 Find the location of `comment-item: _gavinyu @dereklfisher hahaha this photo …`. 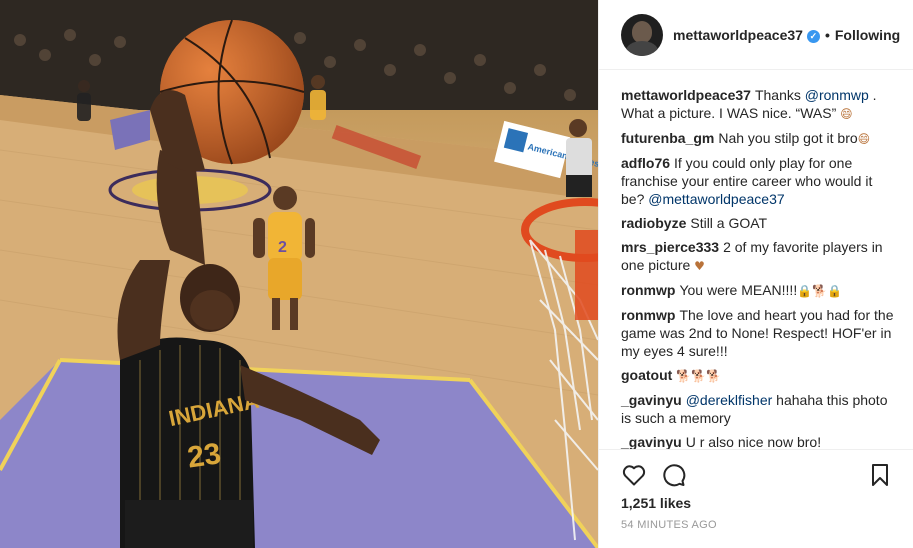

comment-item: _gavinyu @dereklfisher hahaha this photo … is located at coordinates (759, 409).